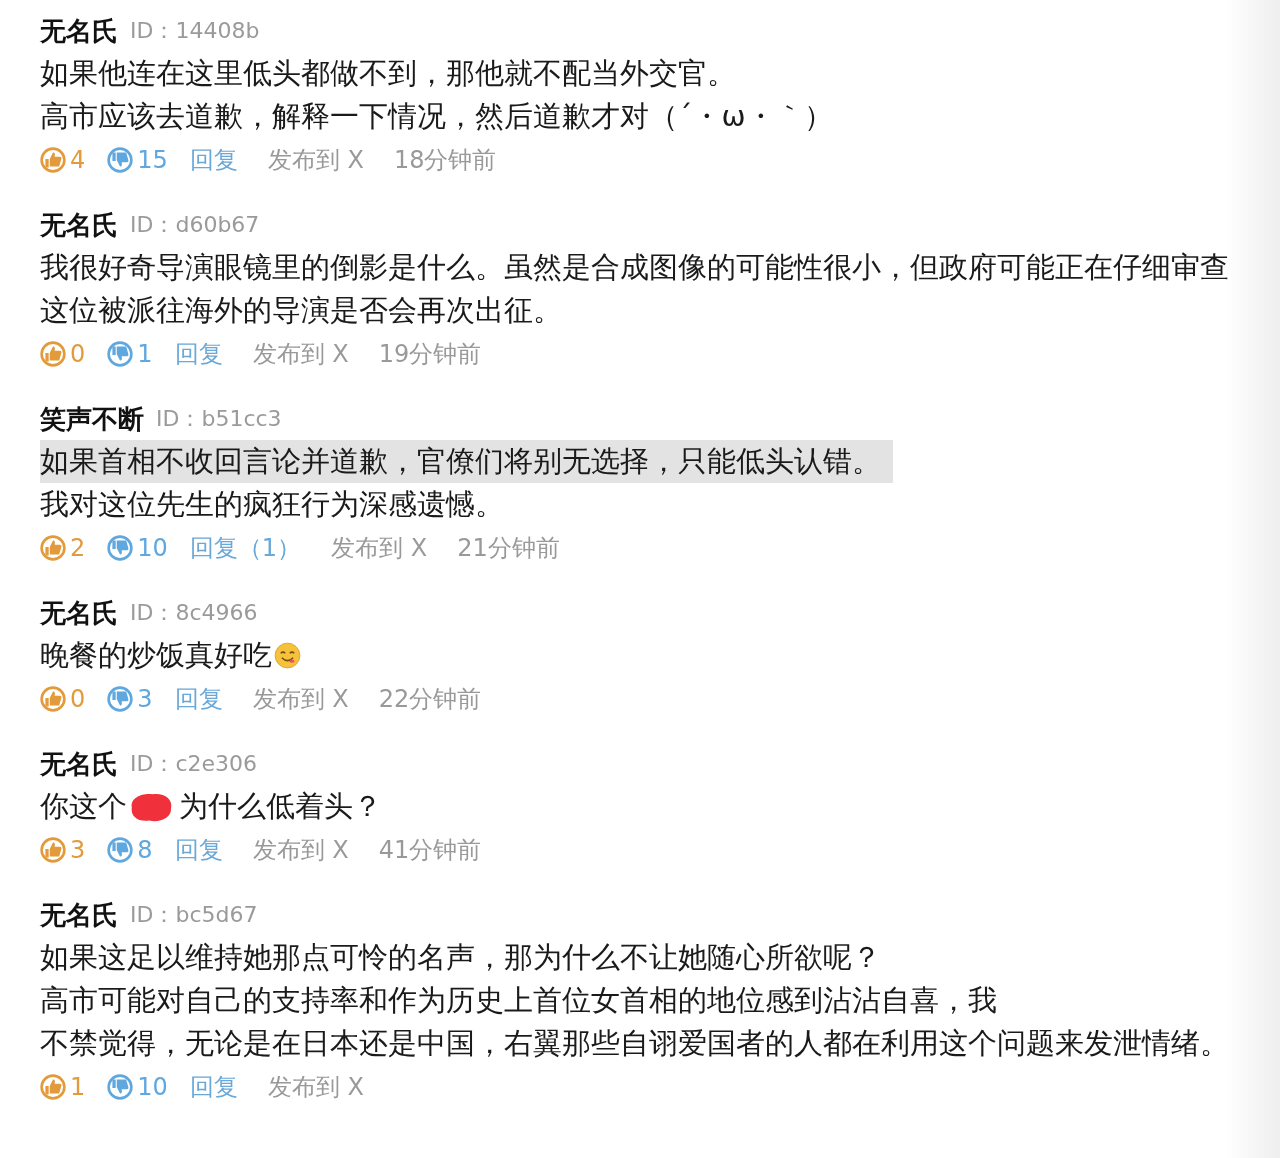 This screenshot has width=1280, height=1158. What do you see at coordinates (430, 850) in the screenshot?
I see `timestamp: 41分钟前` at bounding box center [430, 850].